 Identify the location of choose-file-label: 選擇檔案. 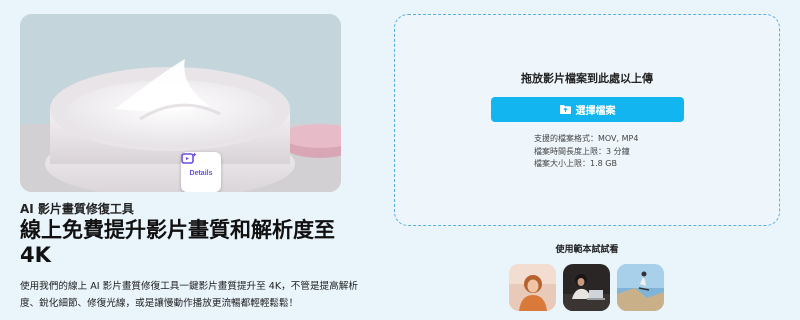
(595, 111).